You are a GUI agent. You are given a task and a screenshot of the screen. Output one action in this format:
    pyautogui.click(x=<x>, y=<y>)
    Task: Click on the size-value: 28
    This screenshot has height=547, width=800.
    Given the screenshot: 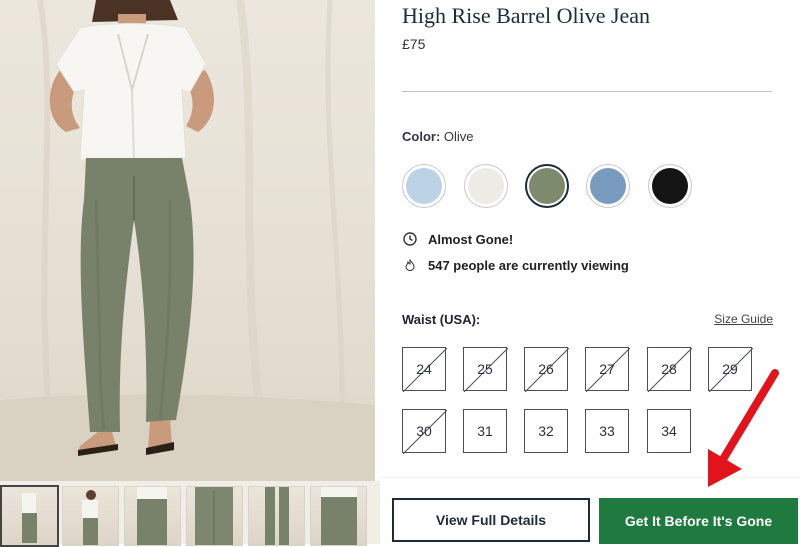 What is the action you would take?
    pyautogui.click(x=669, y=369)
    